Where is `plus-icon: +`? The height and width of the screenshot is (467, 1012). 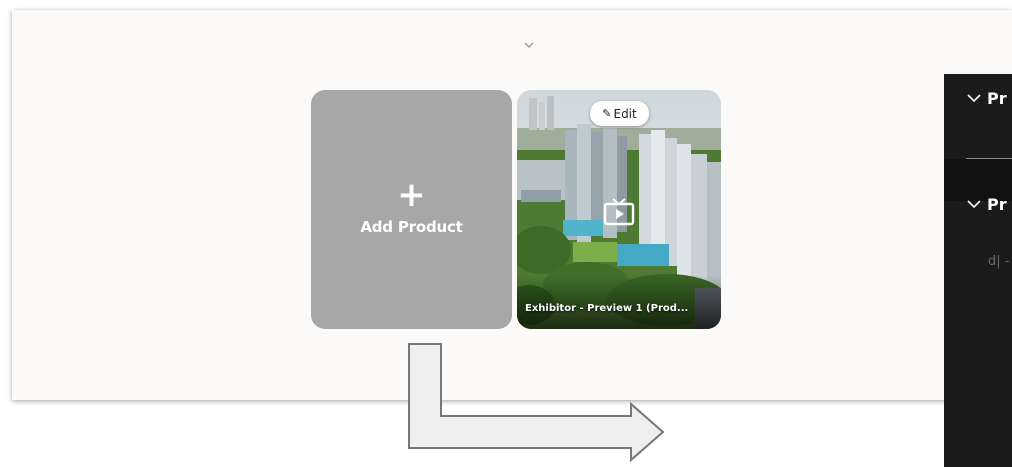
plus-icon: + is located at coordinates (411, 194).